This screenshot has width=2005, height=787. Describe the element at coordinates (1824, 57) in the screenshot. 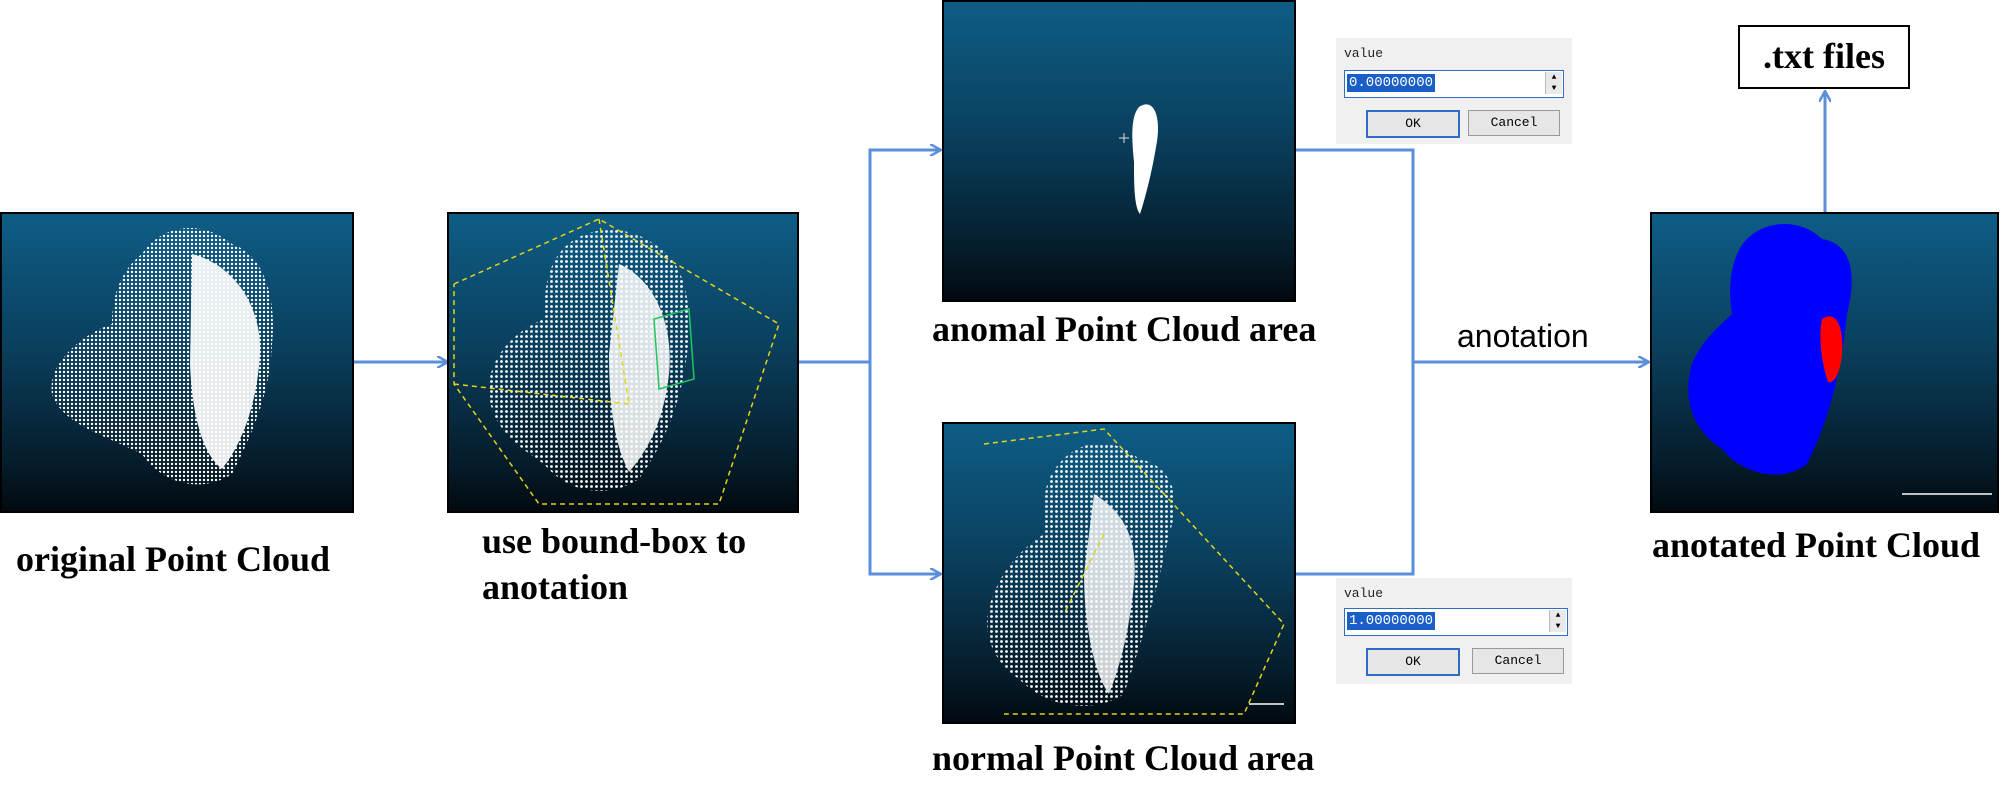

I see `txt-files-box: .txt files` at that location.